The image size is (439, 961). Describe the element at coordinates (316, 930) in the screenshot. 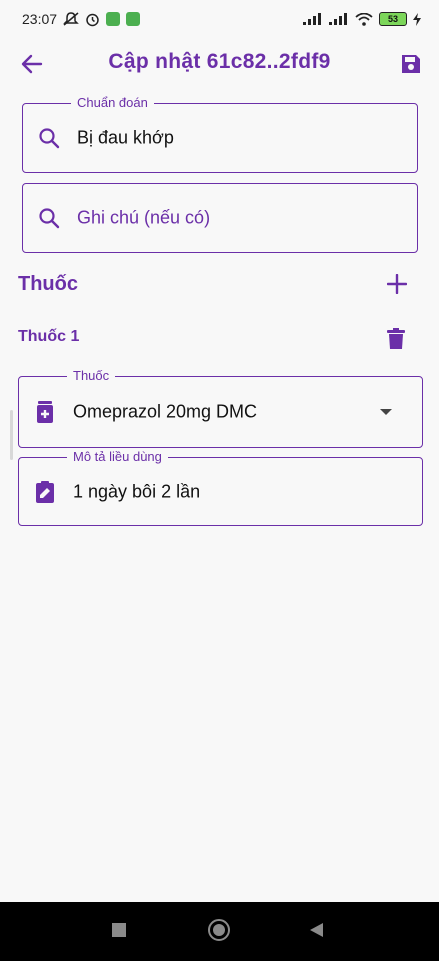

I see `back-triangle-icon` at that location.